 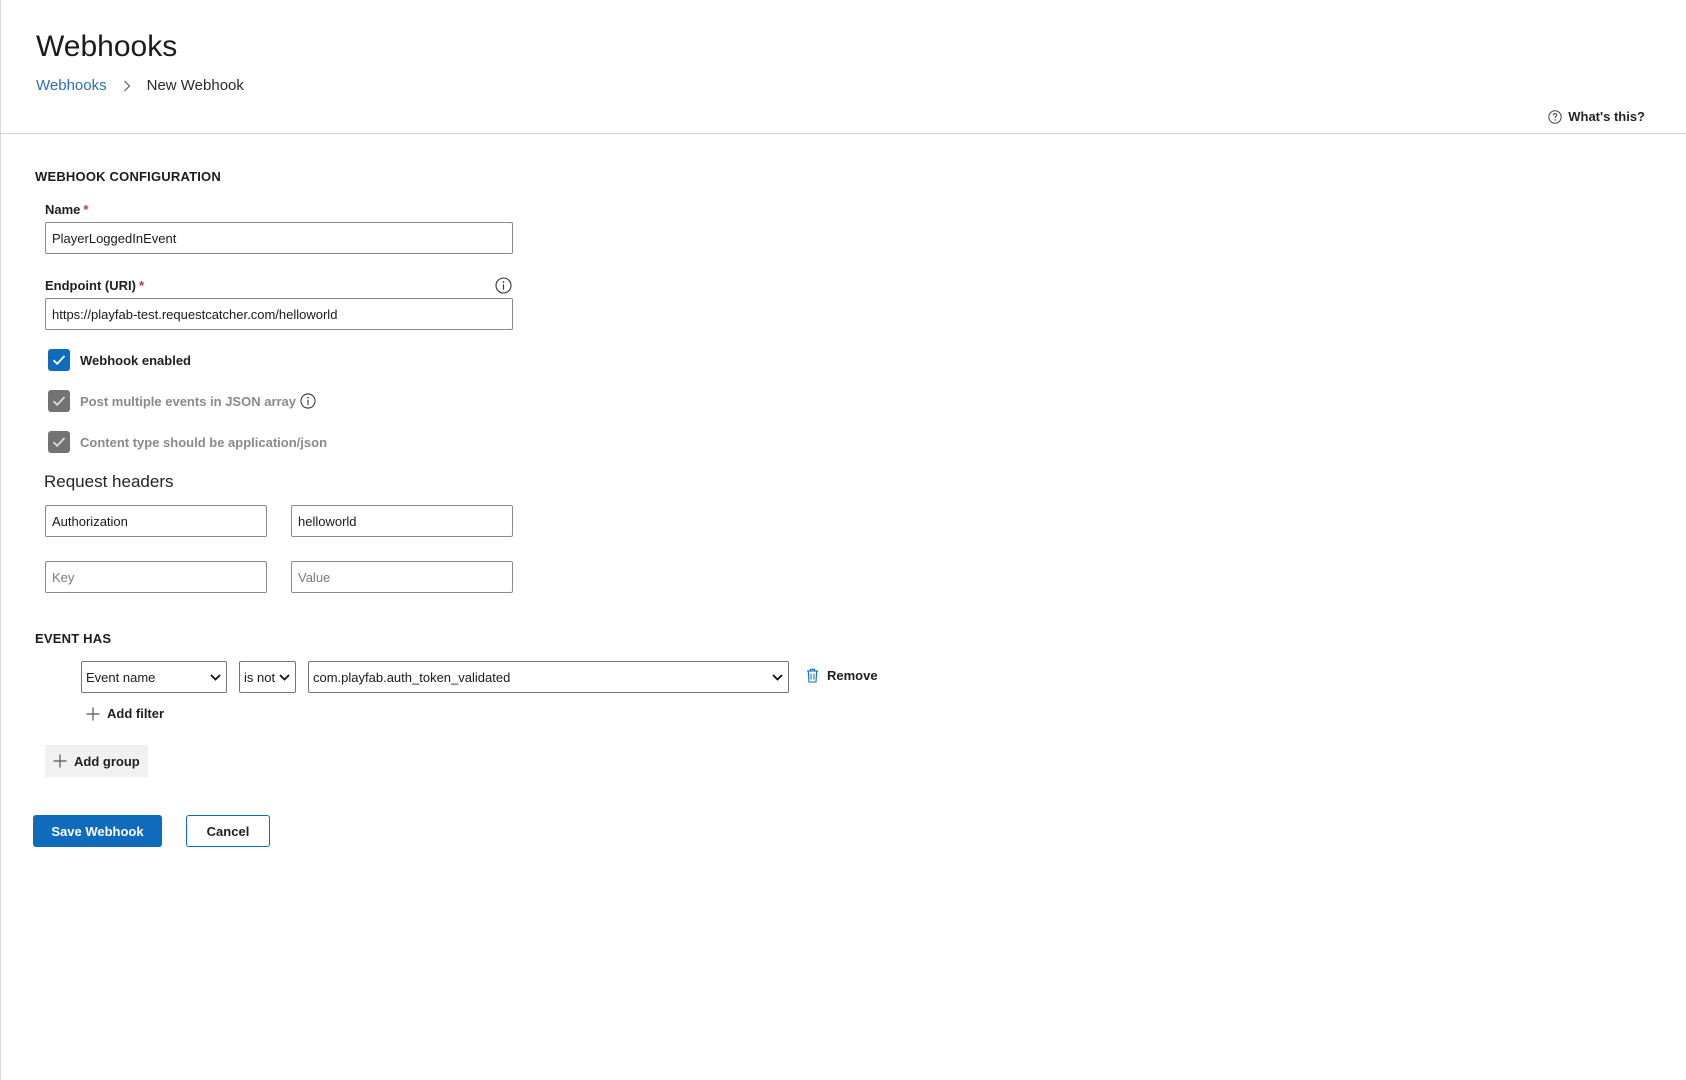 What do you see at coordinates (71, 85) in the screenshot?
I see `breadcrumb-link-webhooks: Webhooks` at bounding box center [71, 85].